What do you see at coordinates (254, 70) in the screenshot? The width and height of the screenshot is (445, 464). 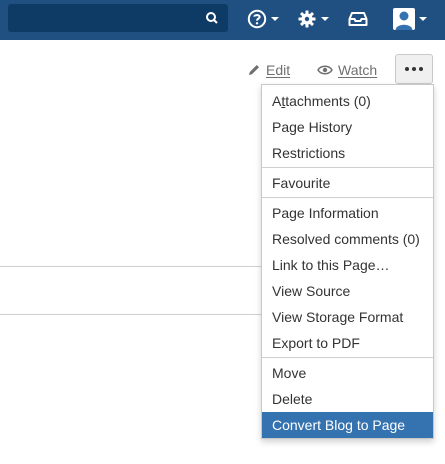 I see `pencil-icon` at bounding box center [254, 70].